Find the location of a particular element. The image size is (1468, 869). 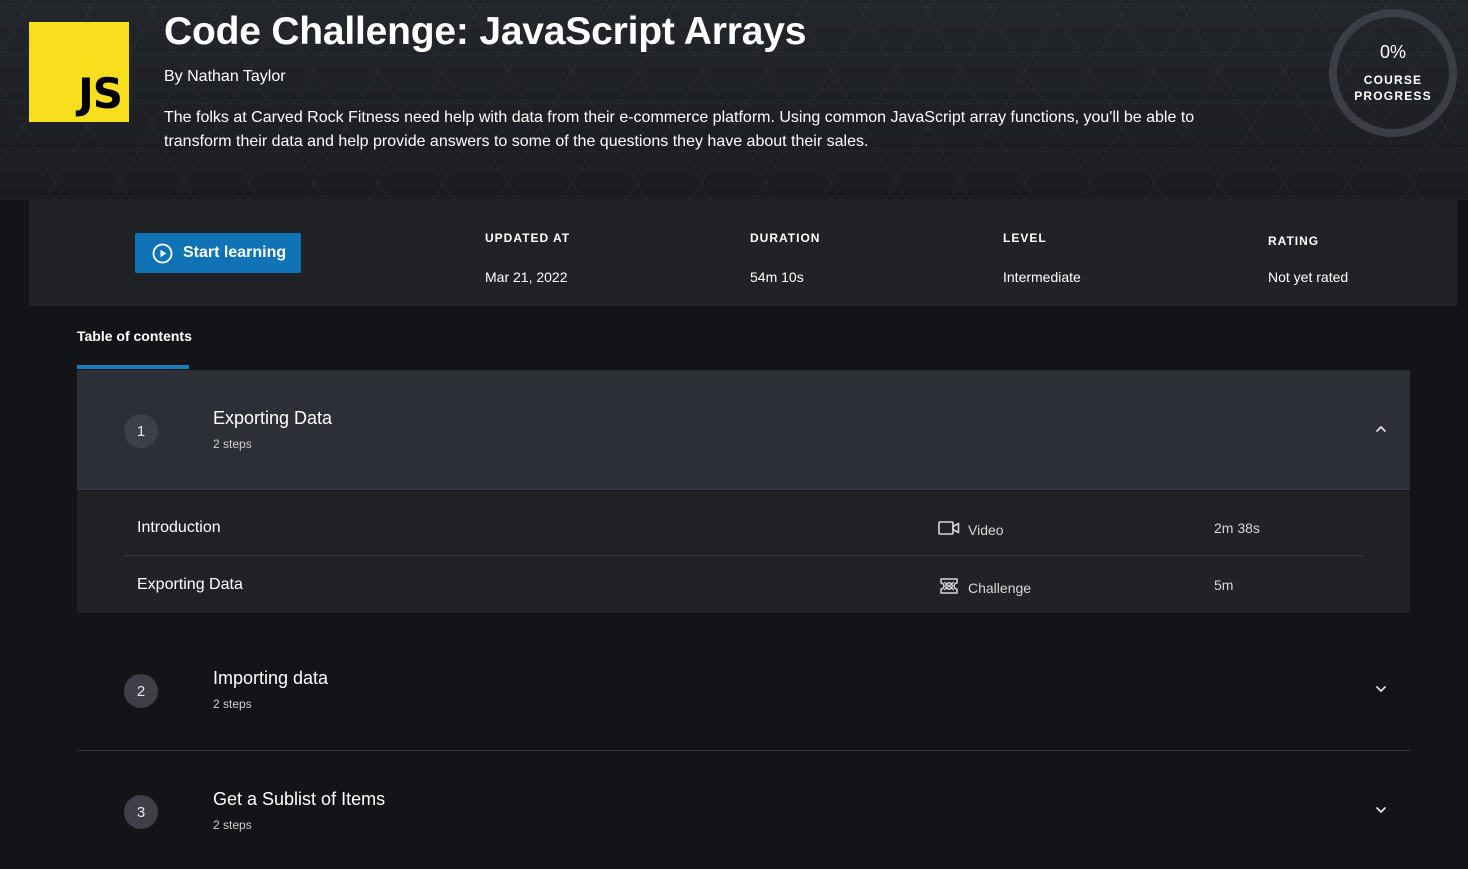

step-duration: 2m 38s is located at coordinates (1237, 528).